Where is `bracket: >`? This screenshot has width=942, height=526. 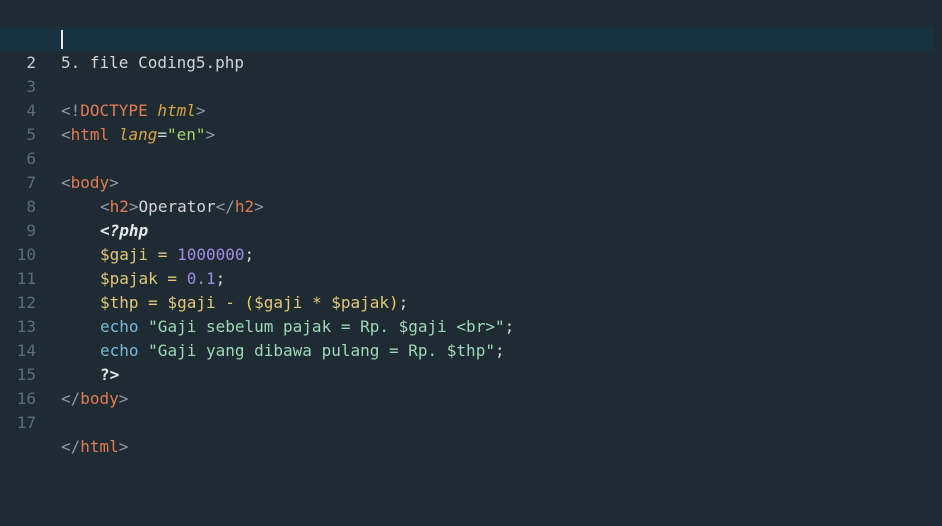
bracket: > is located at coordinates (123, 446).